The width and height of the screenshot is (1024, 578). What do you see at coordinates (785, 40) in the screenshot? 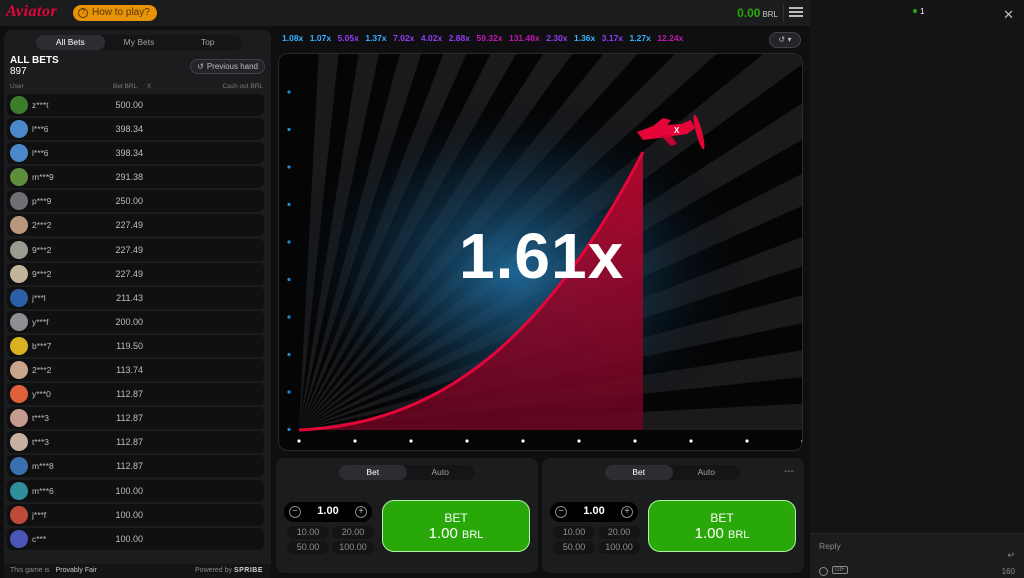
I see `history-toggle-button: ↺ ▾` at bounding box center [785, 40].